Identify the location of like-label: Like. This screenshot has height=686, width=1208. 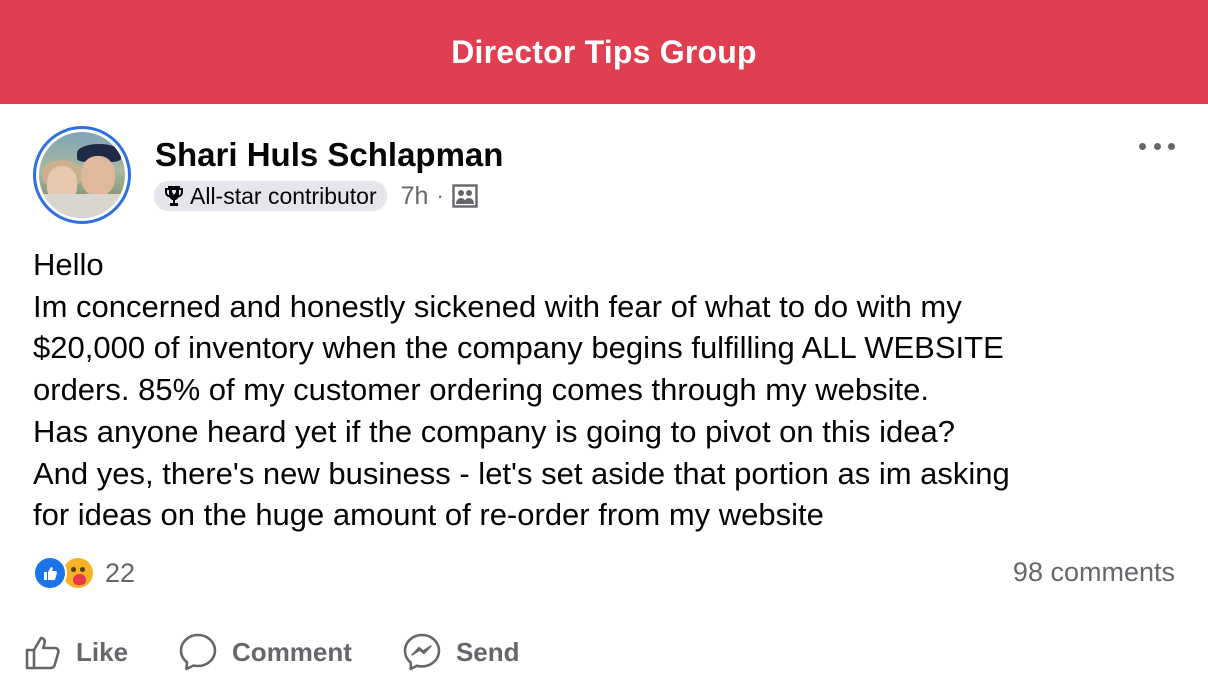
(102, 651).